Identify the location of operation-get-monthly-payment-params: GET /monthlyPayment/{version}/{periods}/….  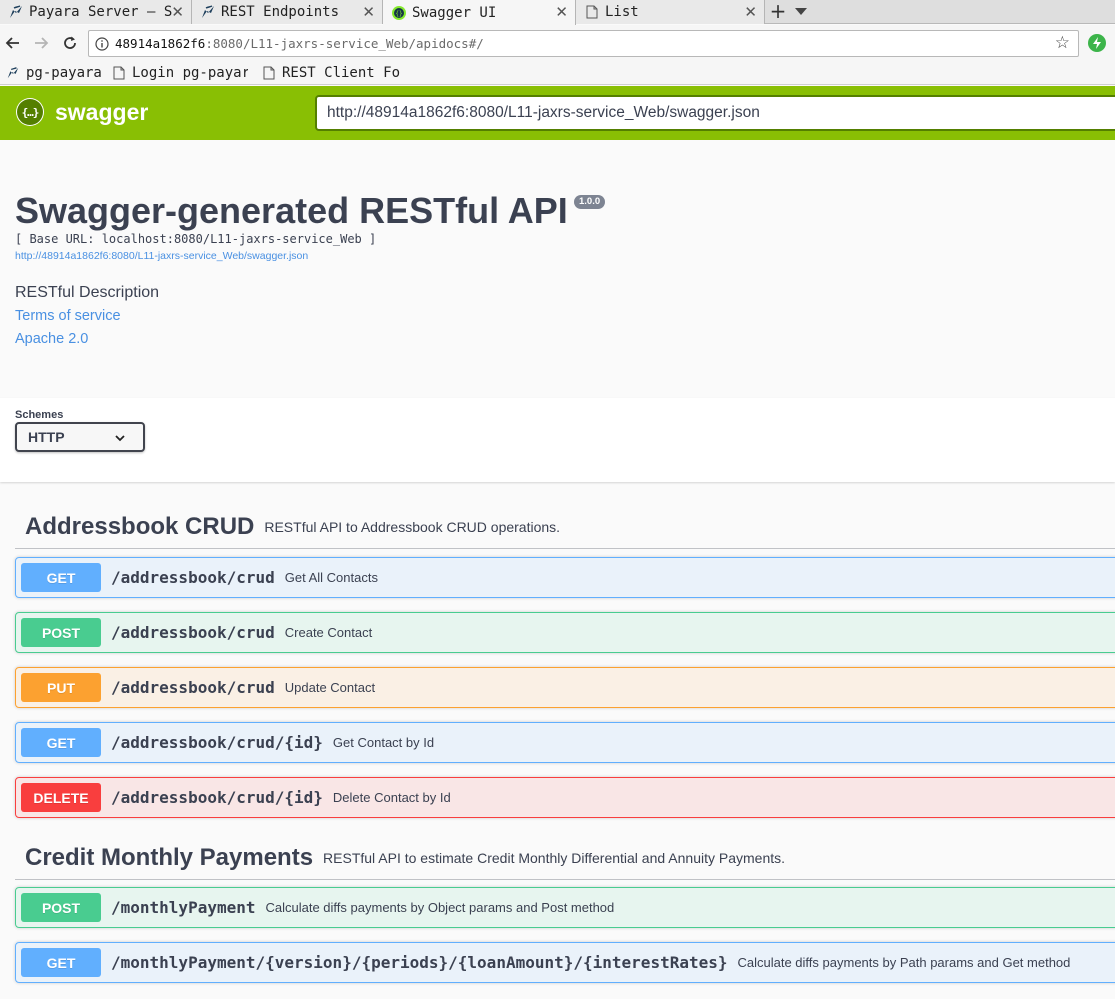
(565, 962).